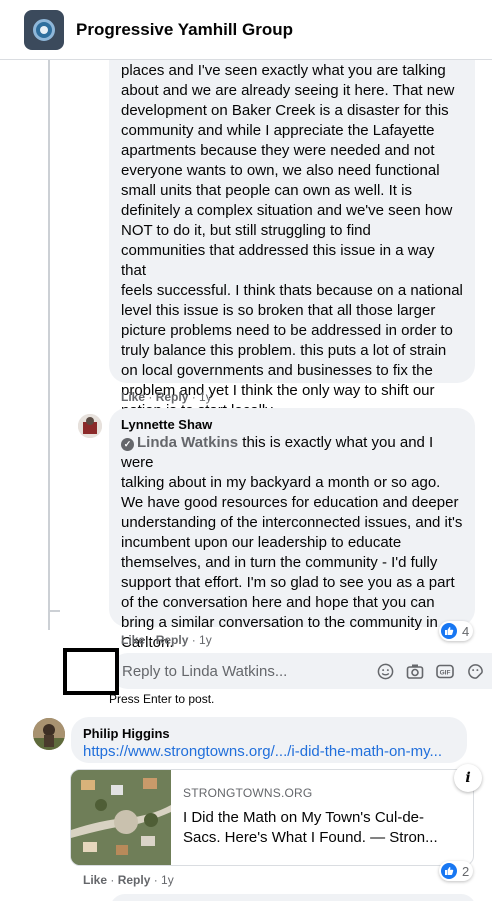 Image resolution: width=492 pixels, height=901 pixels. Describe the element at coordinates (466, 871) in the screenshot. I see `reaction-count: 2` at that location.